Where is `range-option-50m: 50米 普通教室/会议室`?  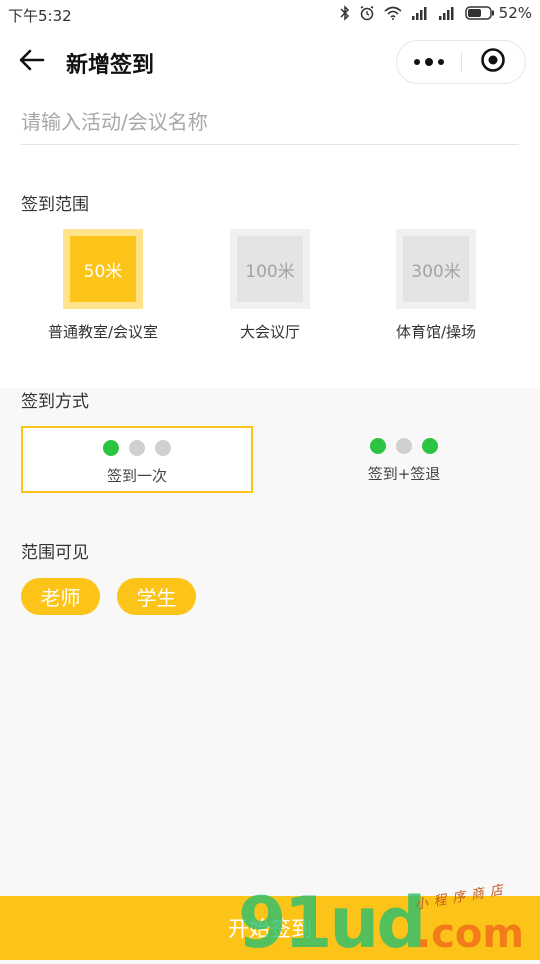
range-option-50m: 50米 普通教室/会议室 is located at coordinates (103, 286).